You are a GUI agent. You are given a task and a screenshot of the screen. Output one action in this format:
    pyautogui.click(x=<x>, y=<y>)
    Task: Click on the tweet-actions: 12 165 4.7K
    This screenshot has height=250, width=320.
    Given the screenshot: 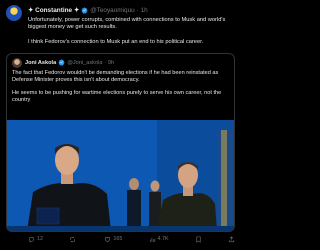 What is the action you would take?
    pyautogui.click(x=131, y=239)
    